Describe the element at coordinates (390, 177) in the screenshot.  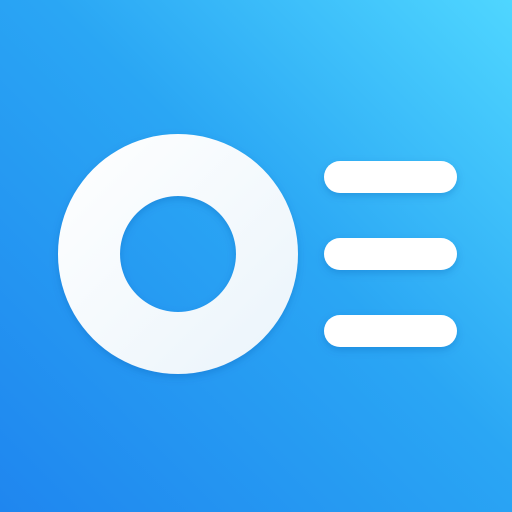
I see `list-line-top` at that location.